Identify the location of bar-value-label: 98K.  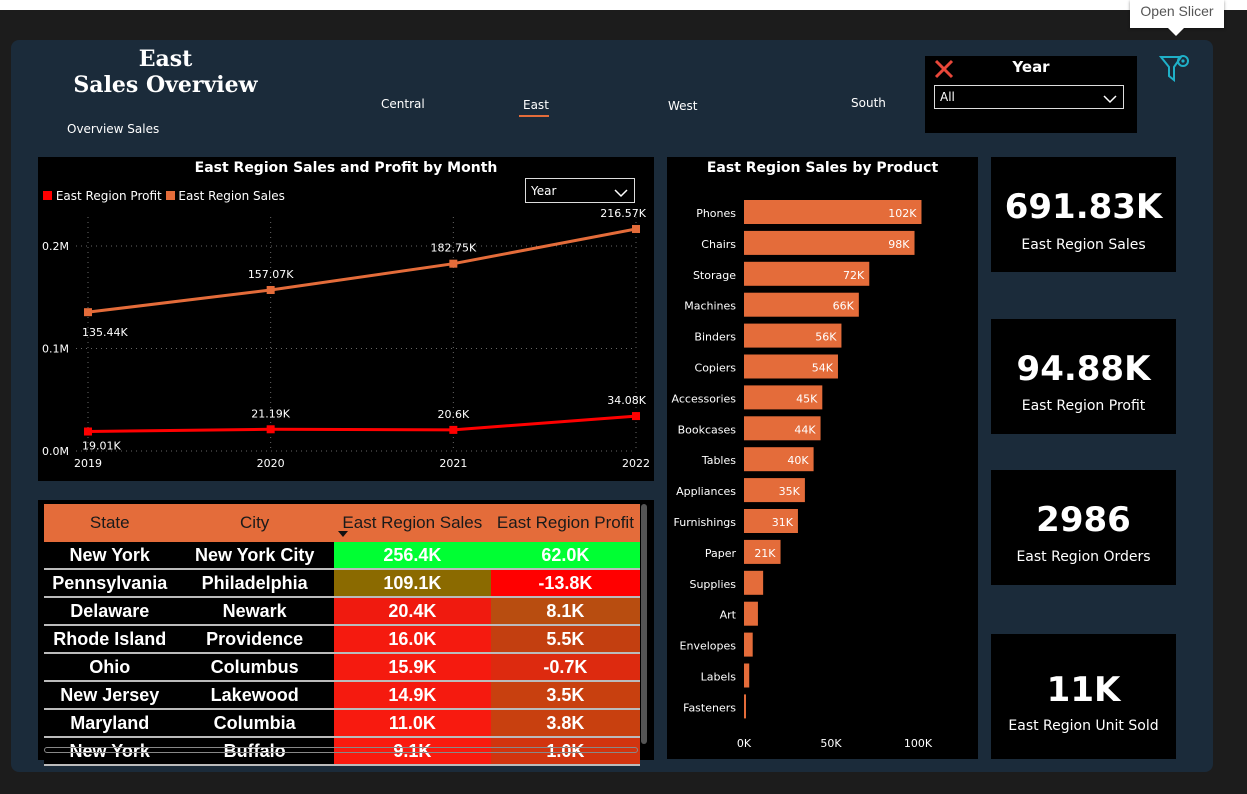
(899, 244).